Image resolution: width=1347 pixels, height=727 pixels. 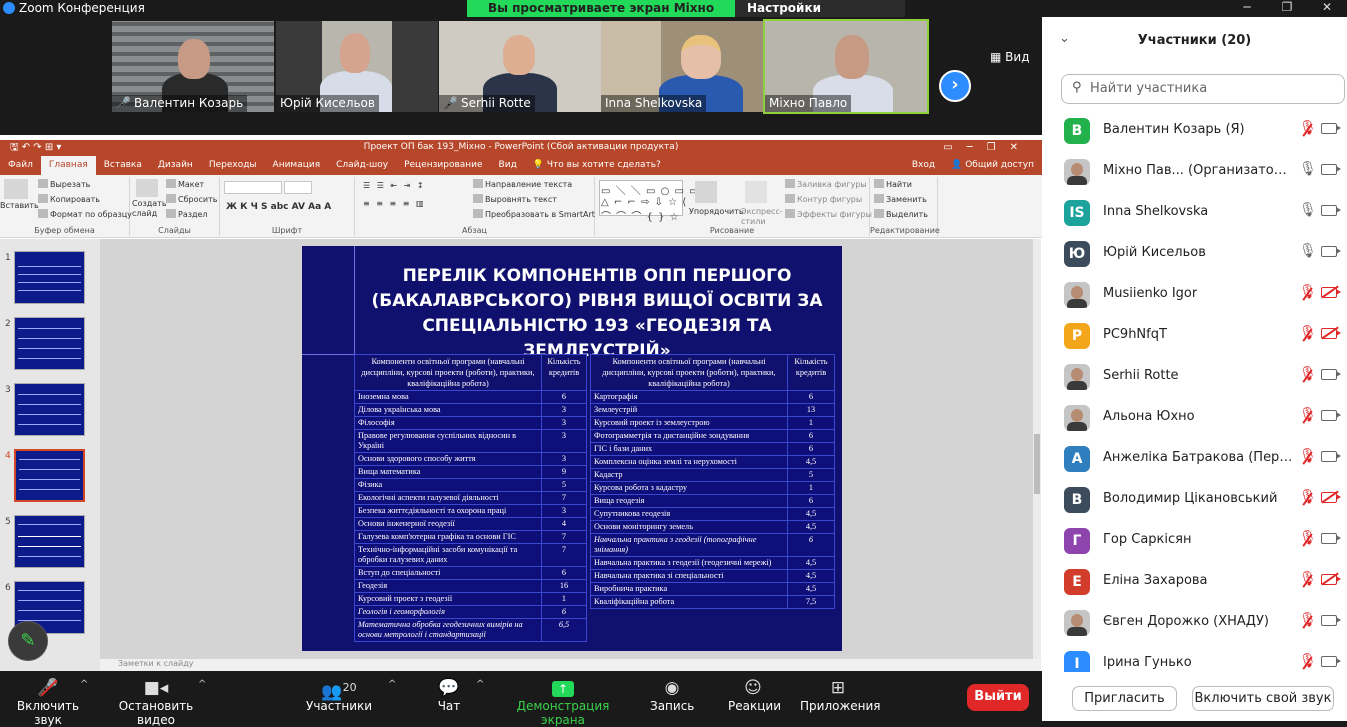 I want to click on unmute-me-button: Включить свой звук, so click(x=1263, y=698).